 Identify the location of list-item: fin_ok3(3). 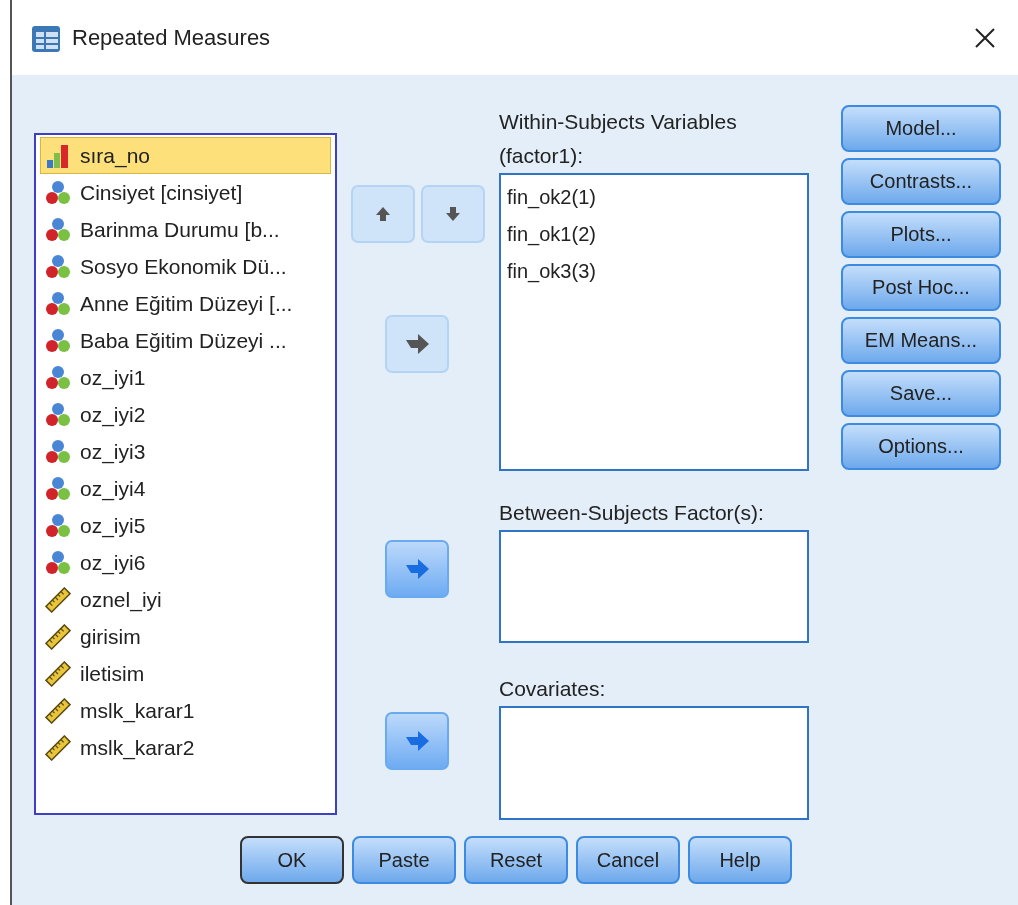
(654, 271).